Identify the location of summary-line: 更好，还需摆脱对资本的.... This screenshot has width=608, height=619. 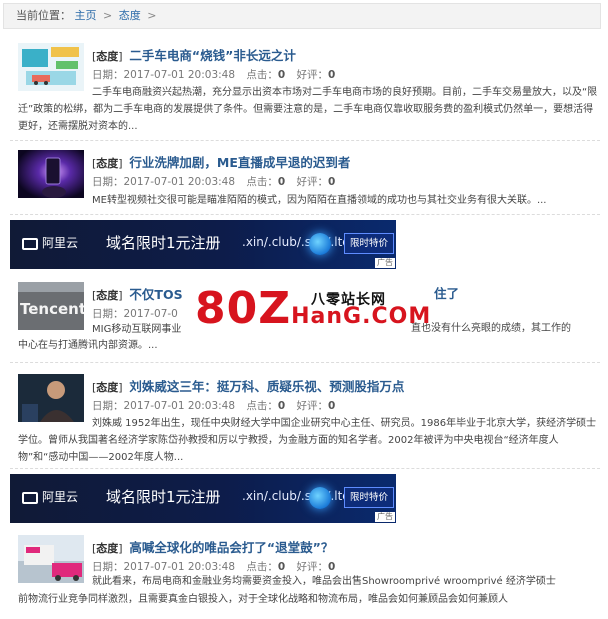
(78, 126).